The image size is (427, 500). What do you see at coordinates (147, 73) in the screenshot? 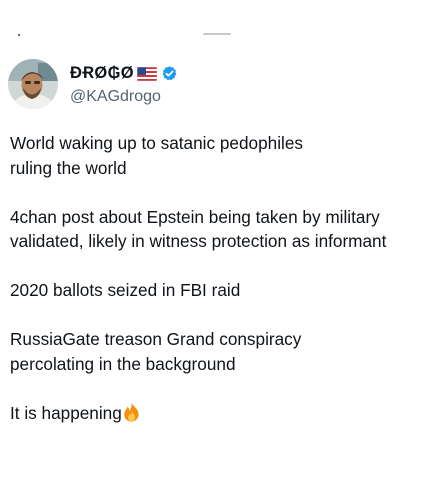
I see `us-flag-icon` at bounding box center [147, 73].